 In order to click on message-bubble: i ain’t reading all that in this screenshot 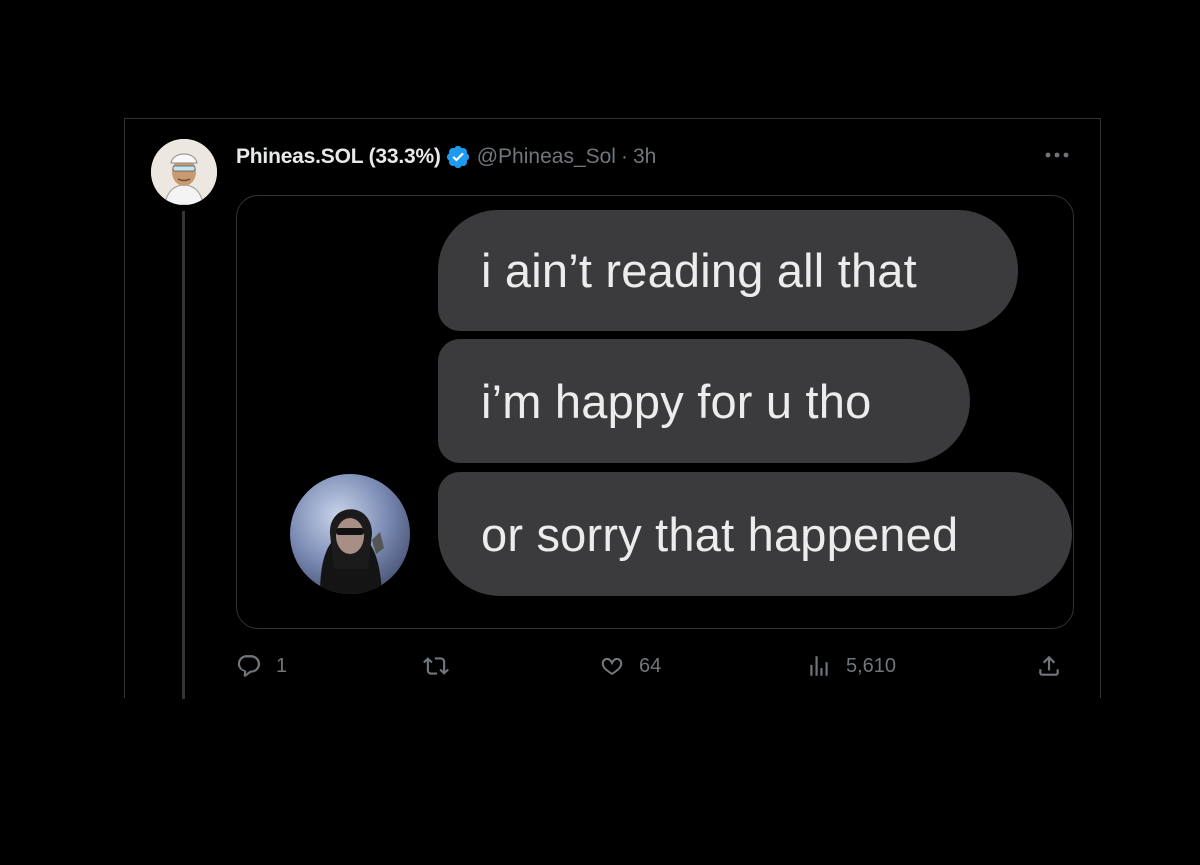, I will do `click(728, 270)`.